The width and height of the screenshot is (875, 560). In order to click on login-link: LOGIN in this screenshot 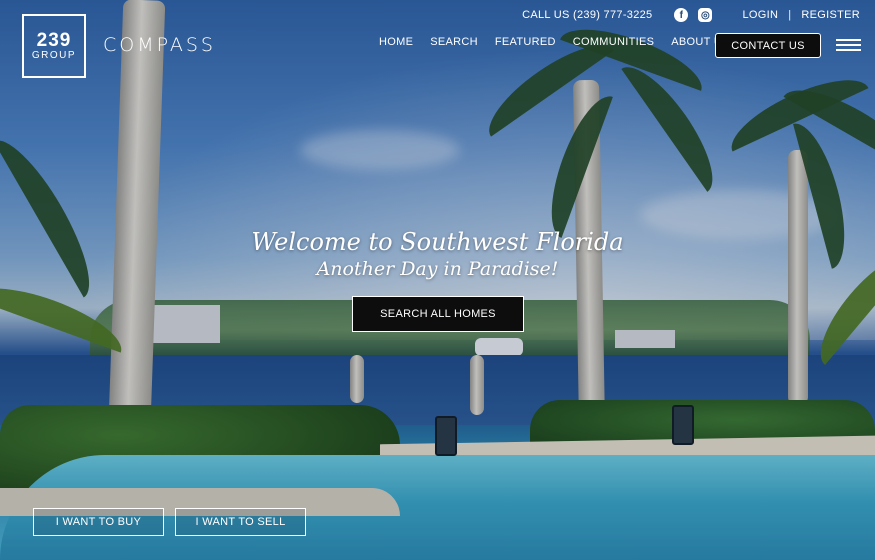, I will do `click(760, 15)`.